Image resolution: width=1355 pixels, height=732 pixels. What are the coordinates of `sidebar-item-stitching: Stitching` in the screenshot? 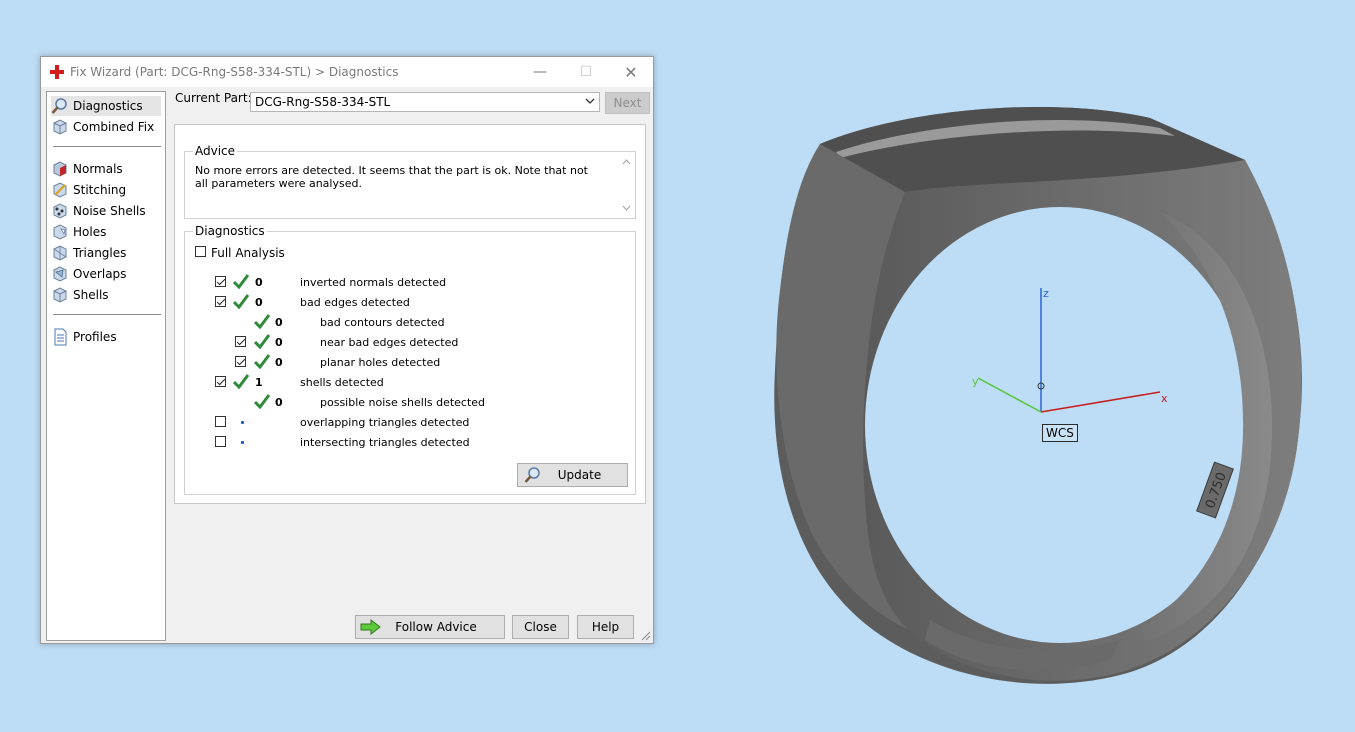 It's located at (106, 190).